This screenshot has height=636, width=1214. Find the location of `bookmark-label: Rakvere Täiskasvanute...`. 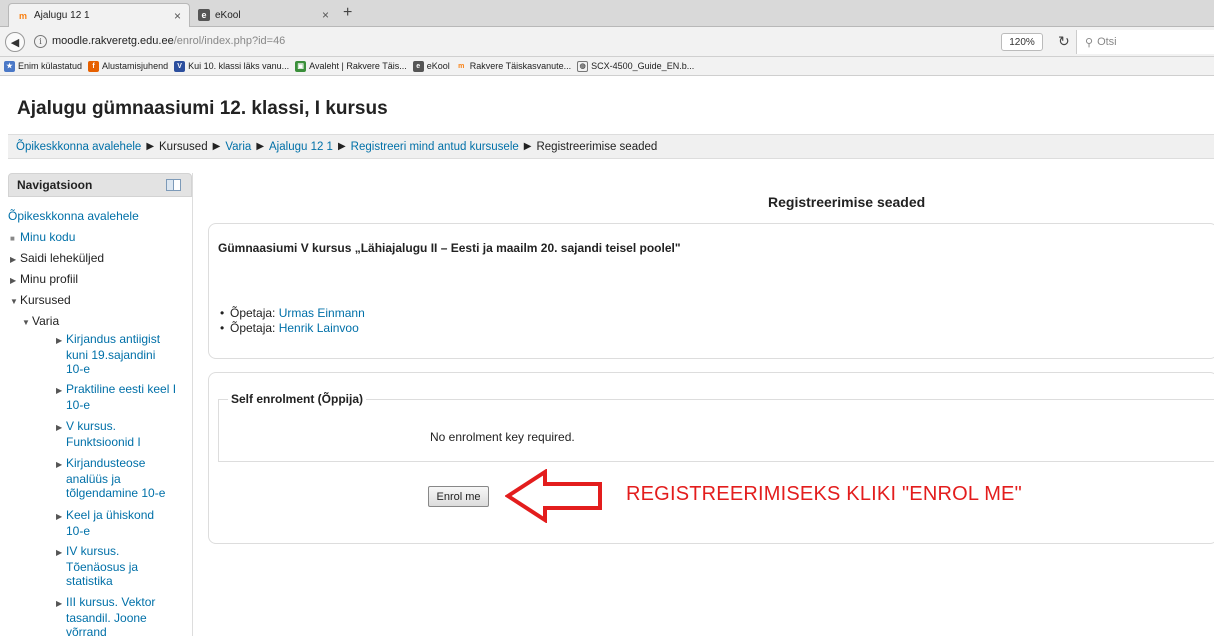

bookmark-label: Rakvere Täiskasvanute... is located at coordinates (520, 66).